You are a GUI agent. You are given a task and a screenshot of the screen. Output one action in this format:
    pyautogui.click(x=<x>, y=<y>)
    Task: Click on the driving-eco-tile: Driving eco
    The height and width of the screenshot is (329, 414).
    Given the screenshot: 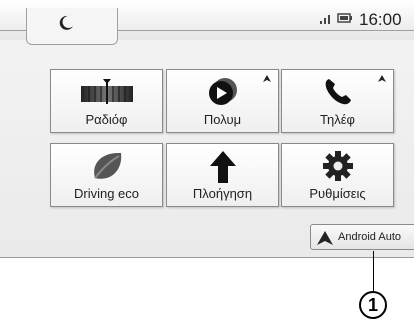 What is the action you would take?
    pyautogui.click(x=106, y=175)
    